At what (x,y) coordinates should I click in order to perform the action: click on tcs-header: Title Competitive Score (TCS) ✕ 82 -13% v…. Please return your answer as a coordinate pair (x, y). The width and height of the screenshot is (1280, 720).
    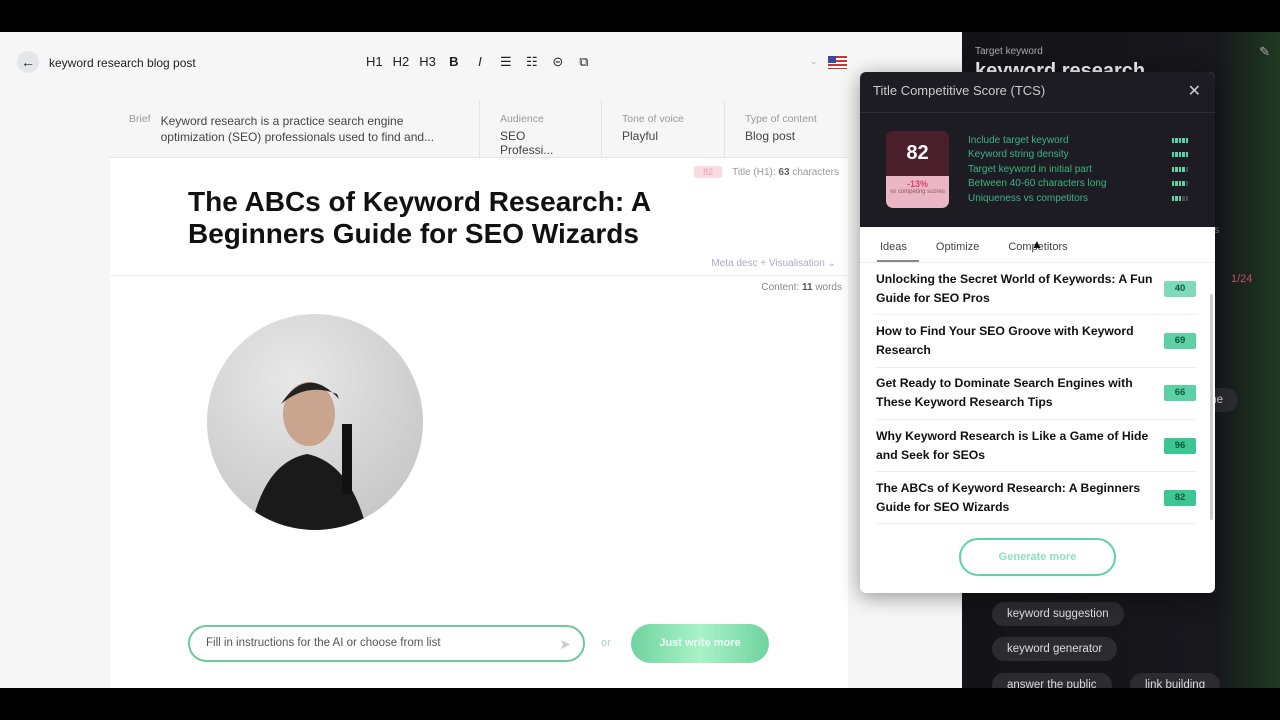
    Looking at the image, I should click on (1037, 149).